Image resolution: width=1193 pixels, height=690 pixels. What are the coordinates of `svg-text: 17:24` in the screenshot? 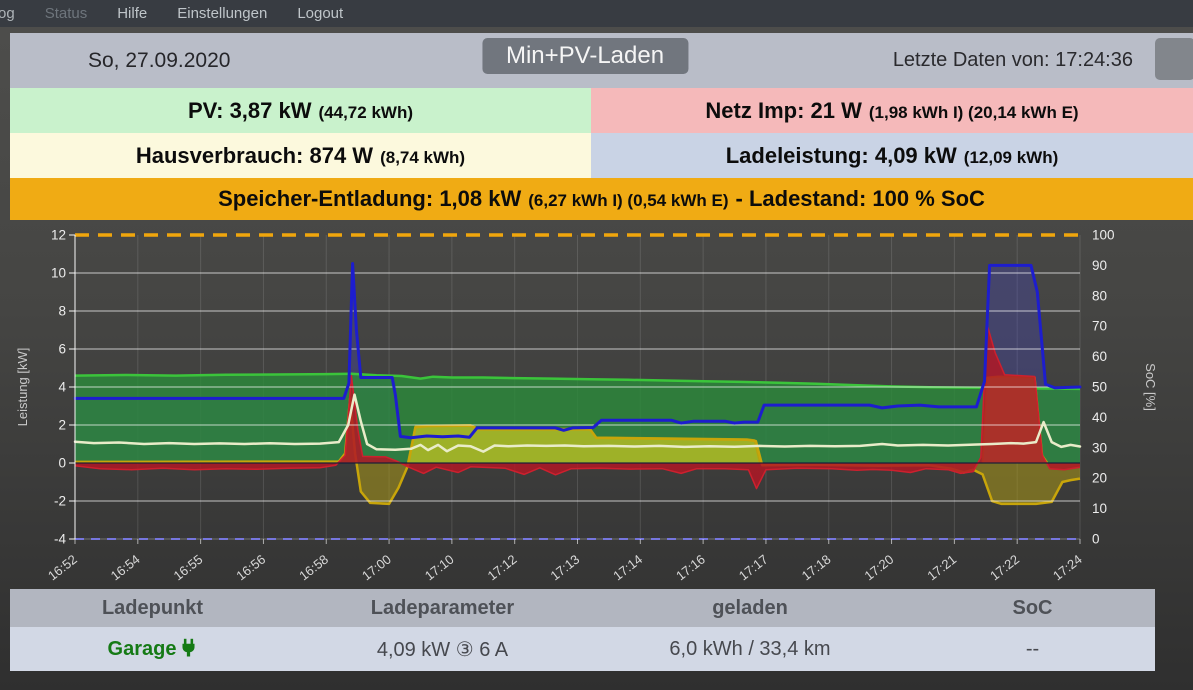 It's located at (1067, 568).